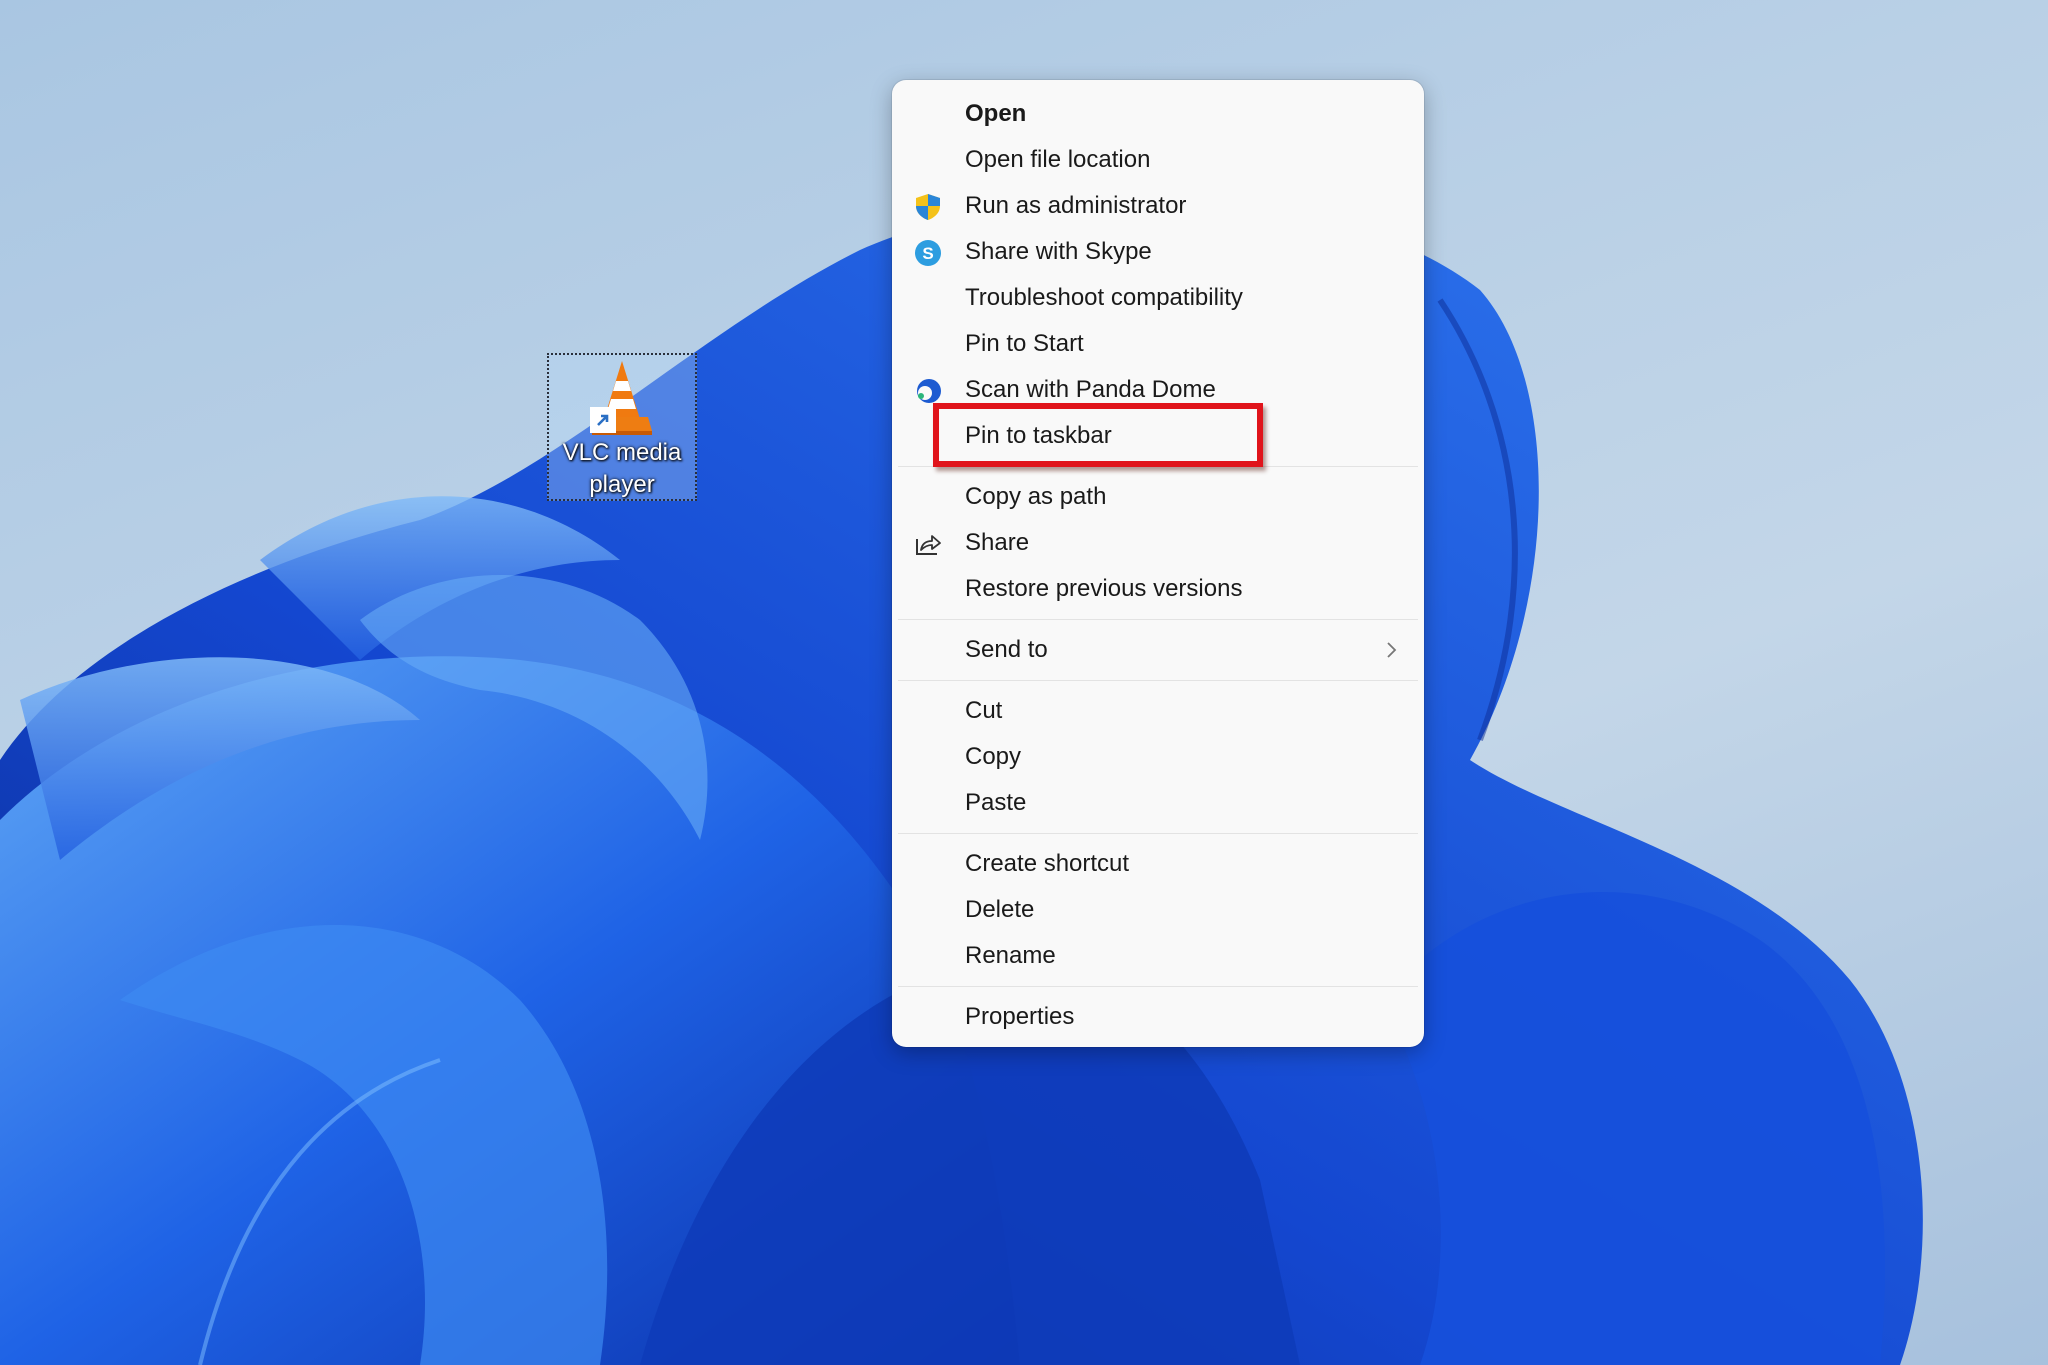 Image resolution: width=2048 pixels, height=1365 pixels. I want to click on menu-item-label: Delete, so click(1000, 909).